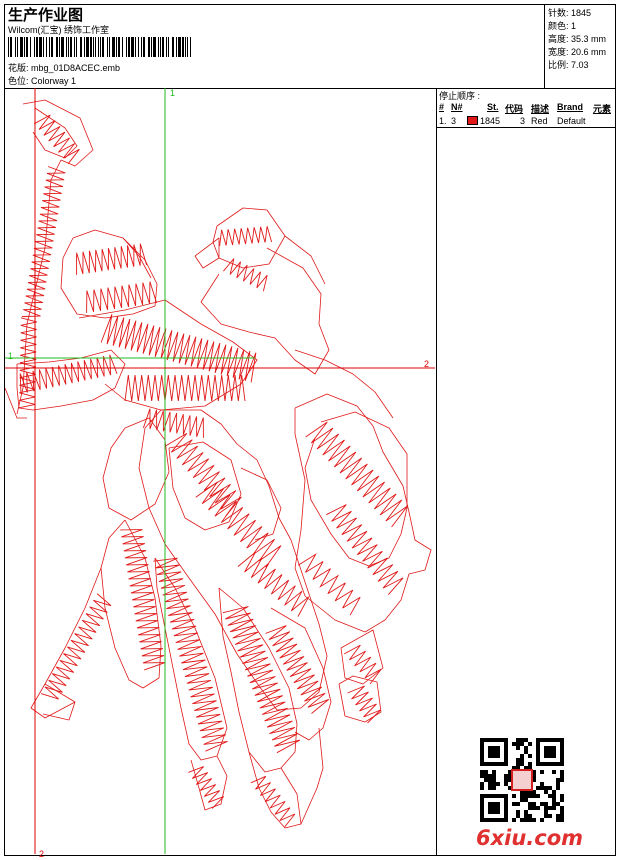 This screenshot has width=620, height=860. Describe the element at coordinates (42, 81) in the screenshot. I see `colorway-name: 色位: Colorway 1` at that location.